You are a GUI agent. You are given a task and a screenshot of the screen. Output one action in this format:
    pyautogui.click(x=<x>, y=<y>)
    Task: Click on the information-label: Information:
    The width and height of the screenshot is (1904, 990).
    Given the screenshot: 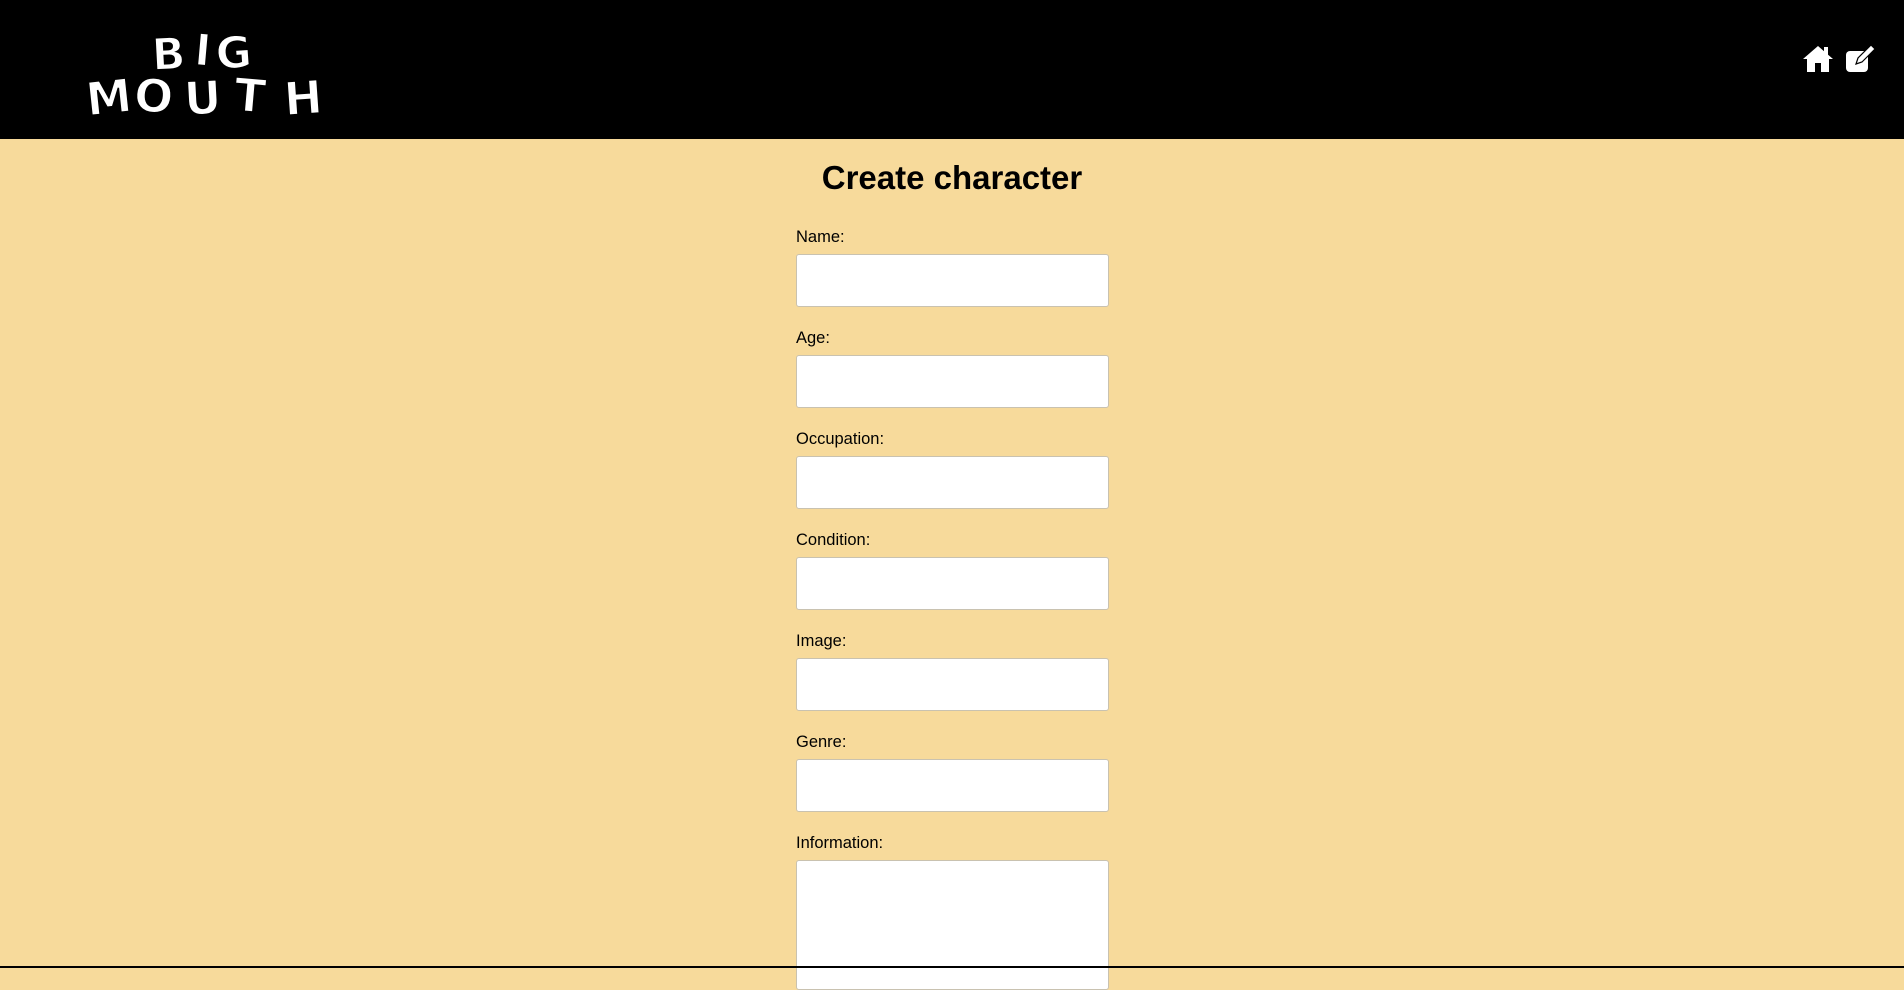 What is the action you would take?
    pyautogui.click(x=840, y=843)
    